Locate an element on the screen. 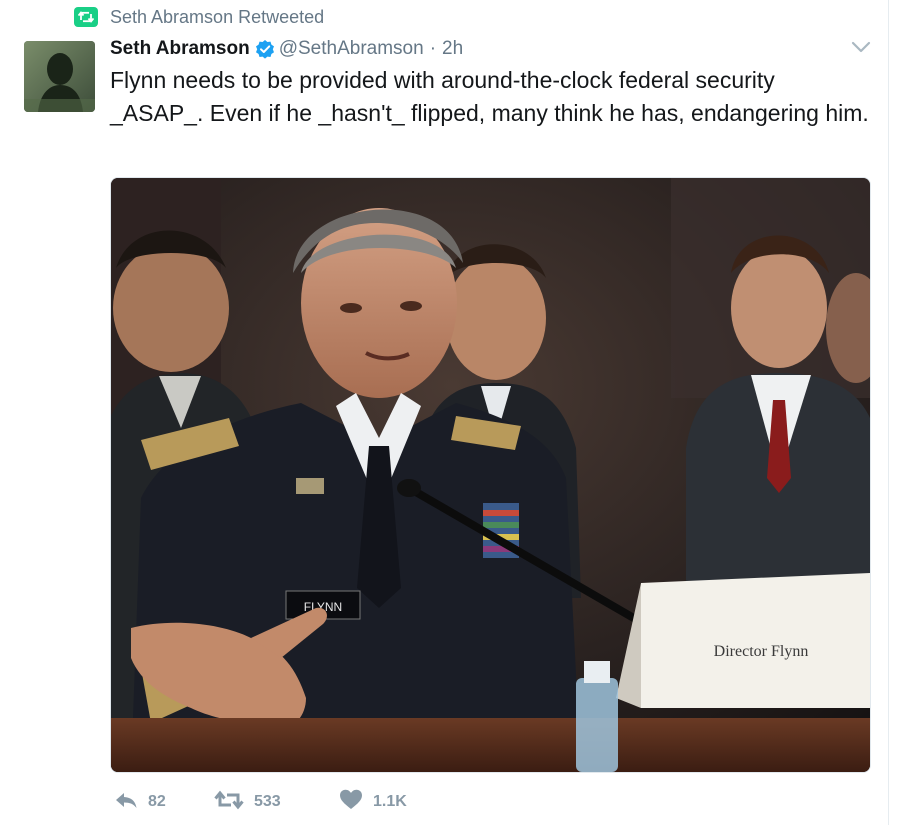 The image size is (908, 825). retweet-banner: Seth Abramson Retweeted is located at coordinates (199, 17).